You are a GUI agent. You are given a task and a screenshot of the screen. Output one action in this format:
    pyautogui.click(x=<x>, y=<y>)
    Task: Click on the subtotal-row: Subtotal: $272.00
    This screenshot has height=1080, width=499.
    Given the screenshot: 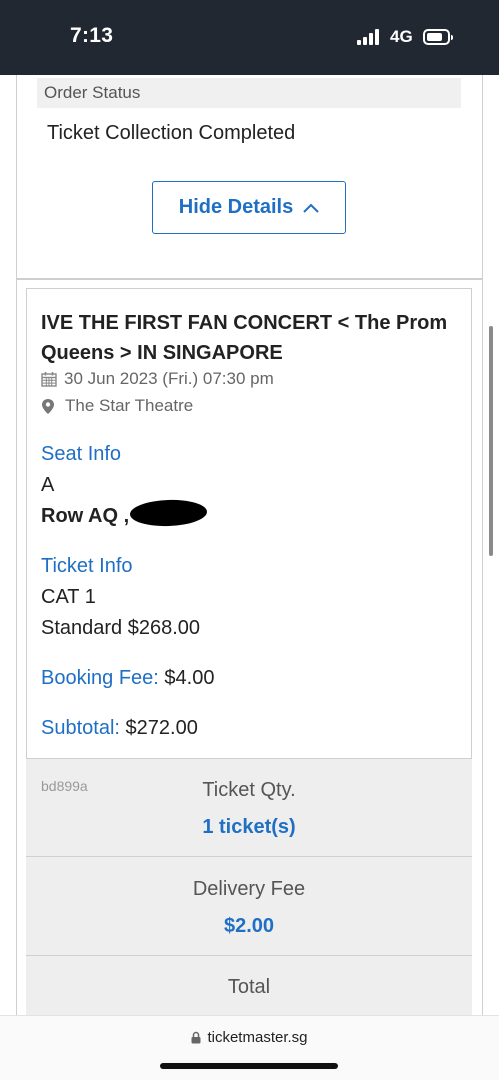 What is the action you would take?
    pyautogui.click(x=119, y=728)
    